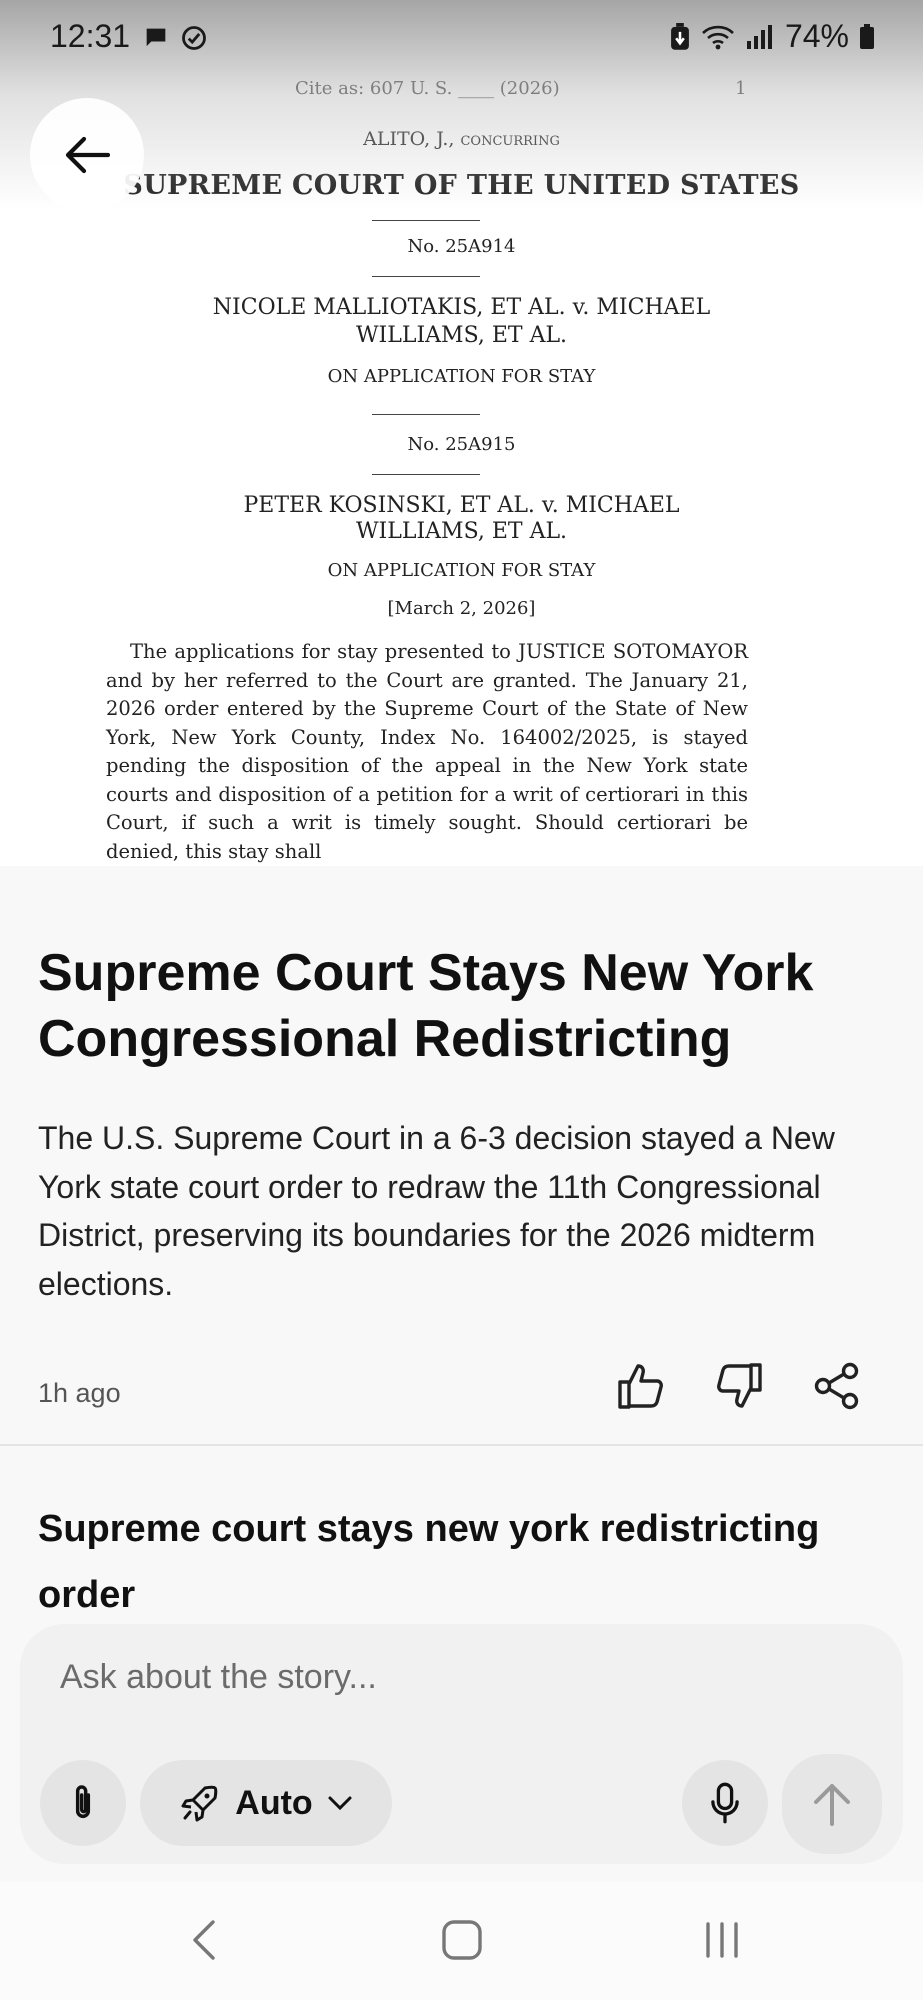  What do you see at coordinates (680, 36) in the screenshot?
I see `battery-saver-icon` at bounding box center [680, 36].